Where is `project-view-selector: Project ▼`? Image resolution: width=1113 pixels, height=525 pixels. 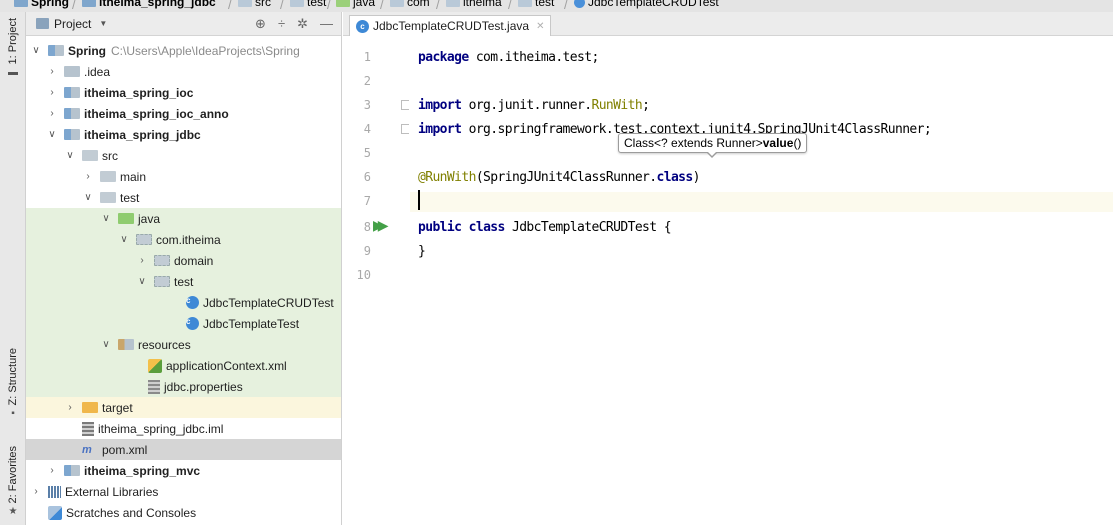
project-view-selector: Project ▼ is located at coordinates (71, 24).